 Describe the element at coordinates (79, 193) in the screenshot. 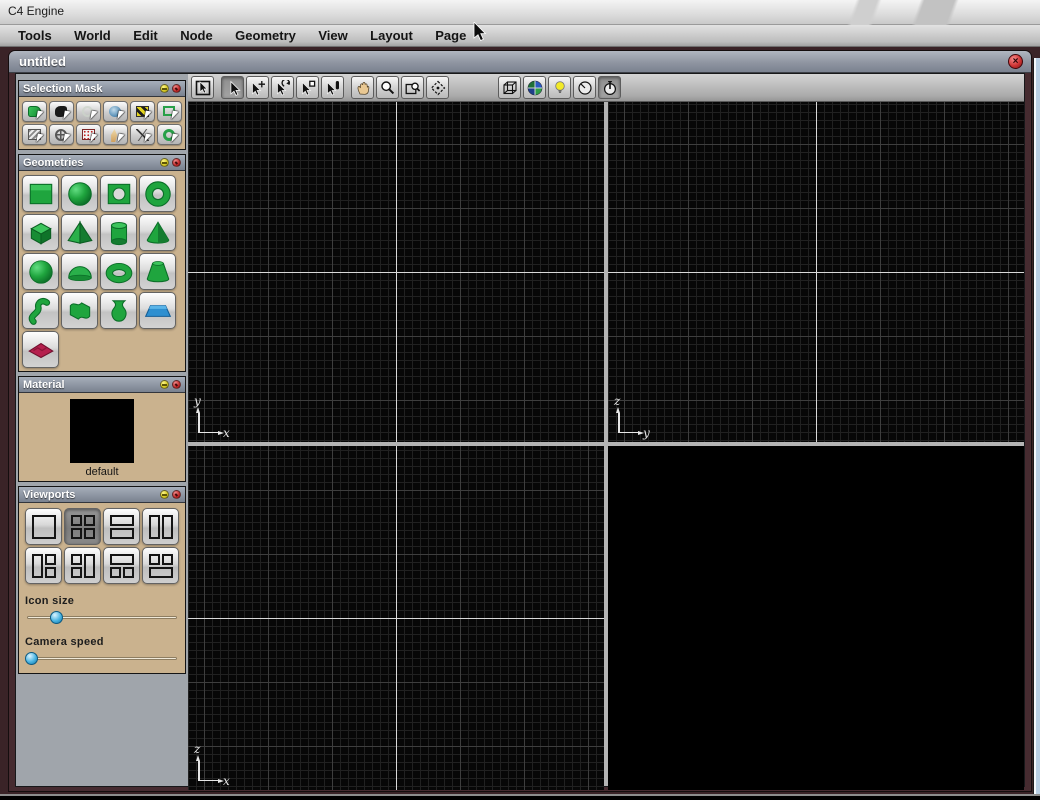

I see `geometry-disk-button` at that location.